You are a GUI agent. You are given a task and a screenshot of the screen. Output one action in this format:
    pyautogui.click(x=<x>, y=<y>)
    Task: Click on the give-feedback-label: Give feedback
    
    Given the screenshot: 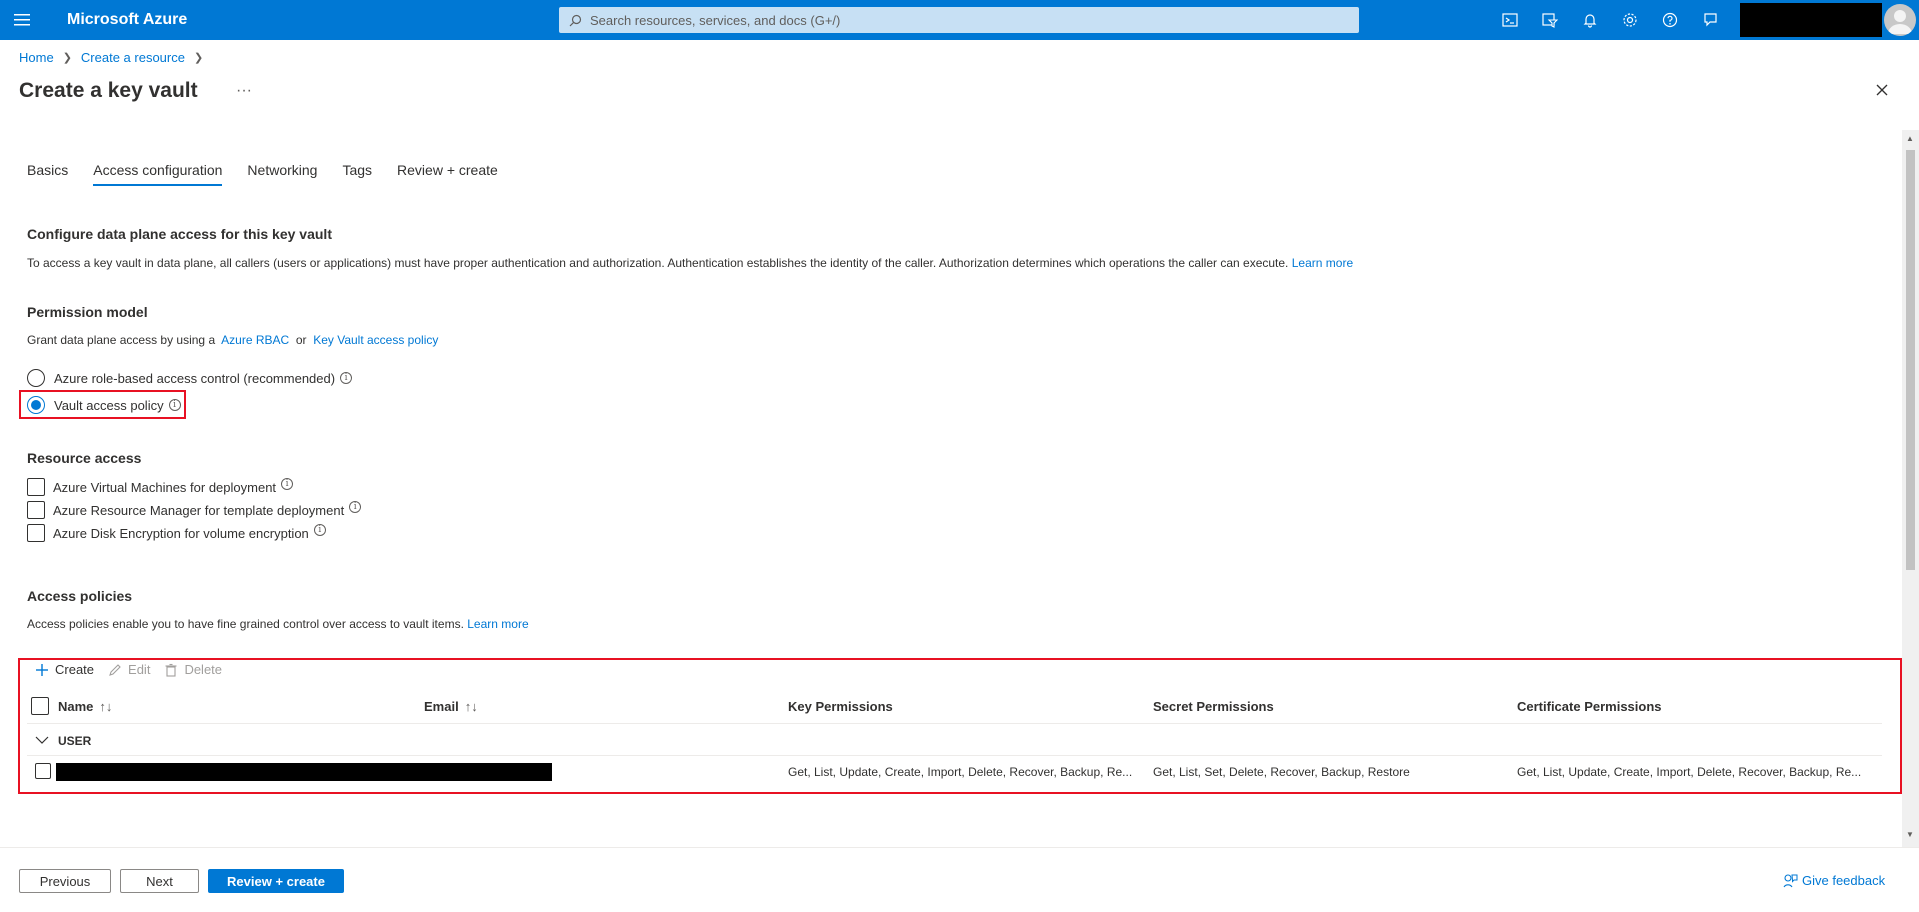 What is the action you would take?
    pyautogui.click(x=1844, y=880)
    